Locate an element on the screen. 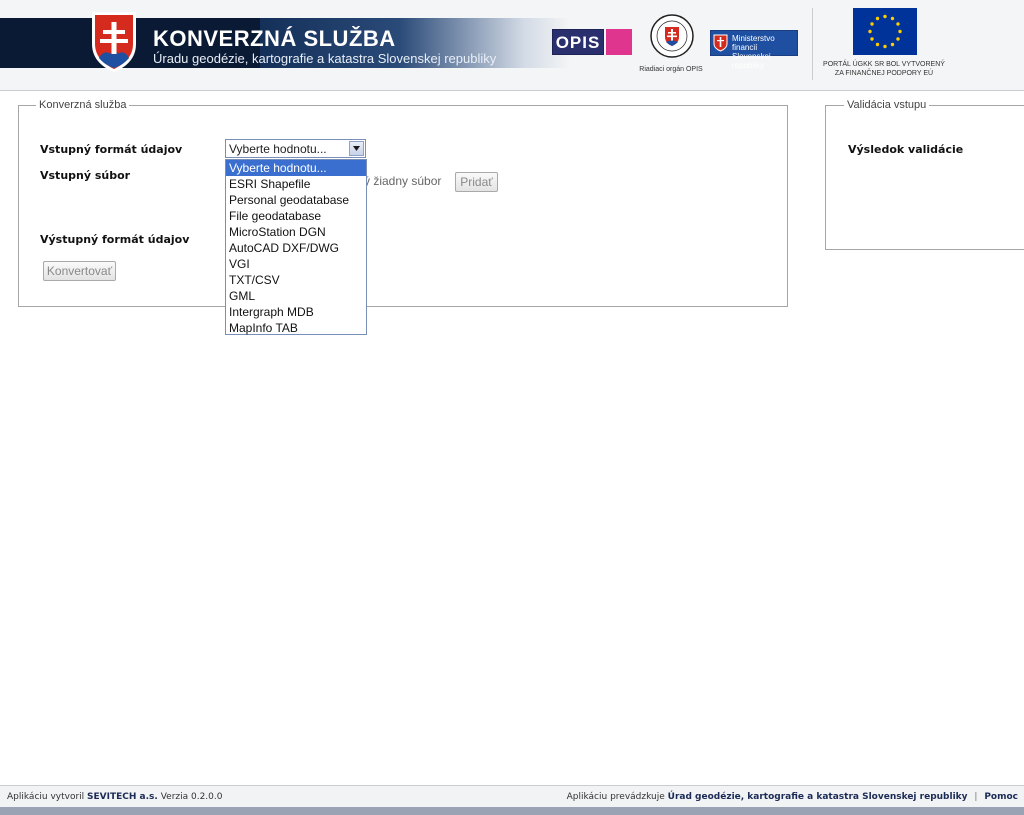 The height and width of the screenshot is (815, 1024). dropdown-option: TXT/CSV is located at coordinates (296, 280).